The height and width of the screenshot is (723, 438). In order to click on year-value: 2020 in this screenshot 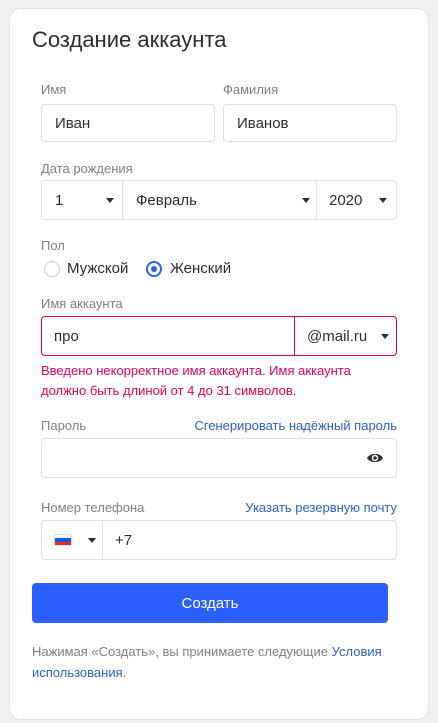, I will do `click(346, 200)`.